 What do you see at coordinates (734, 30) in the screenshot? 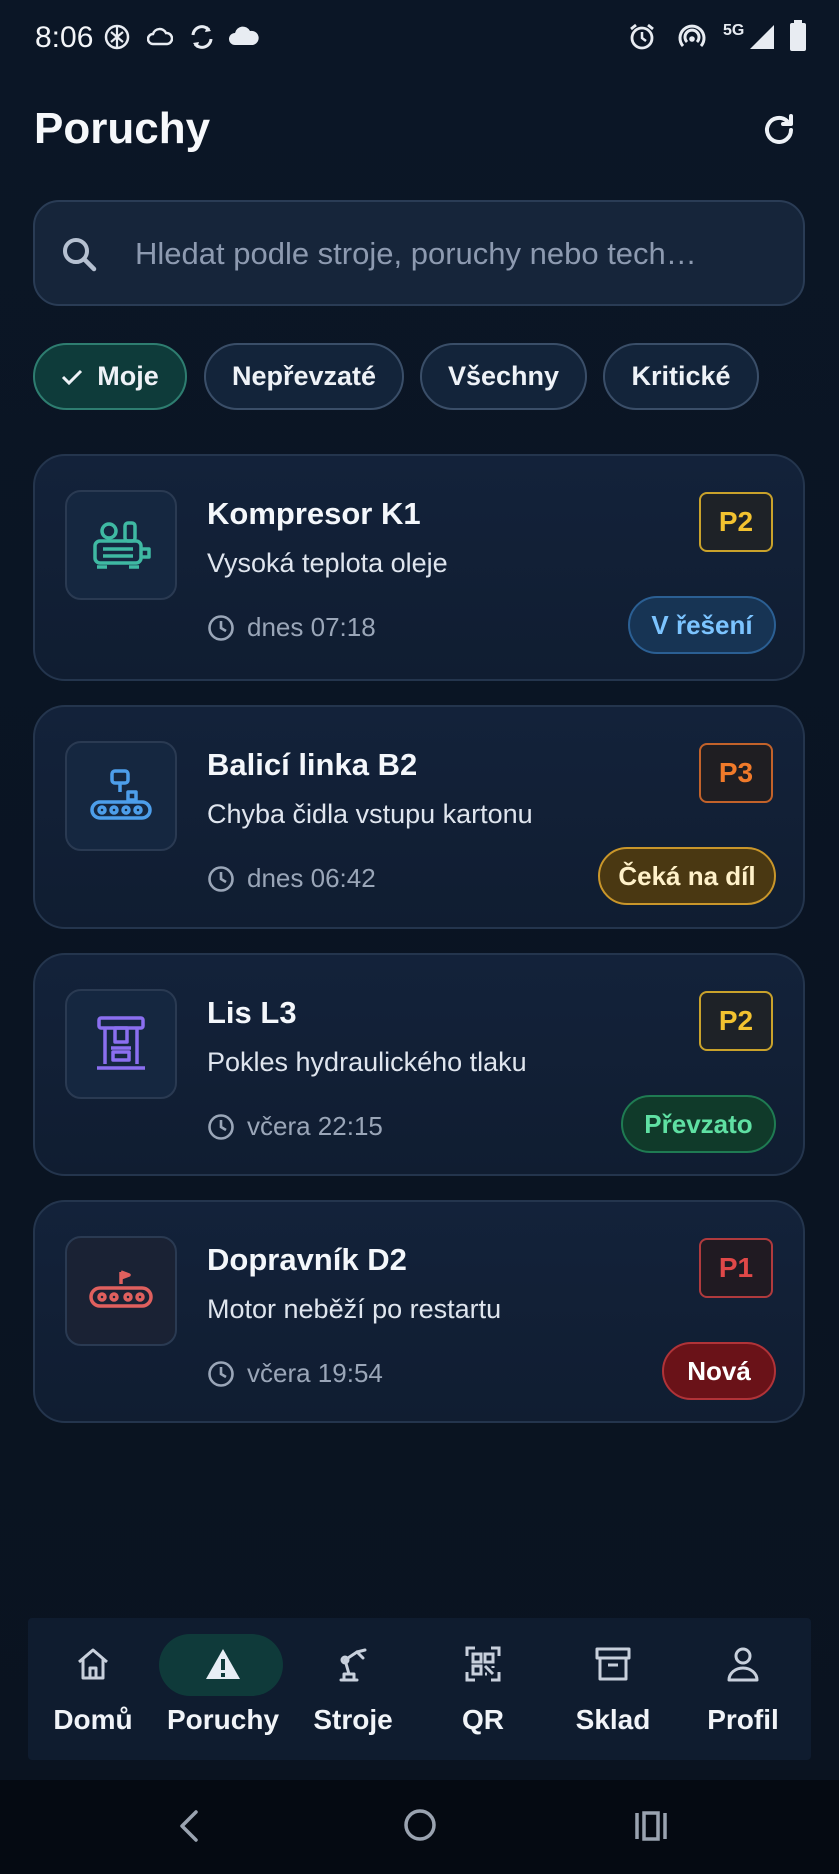
I see `network-type: 5G` at bounding box center [734, 30].